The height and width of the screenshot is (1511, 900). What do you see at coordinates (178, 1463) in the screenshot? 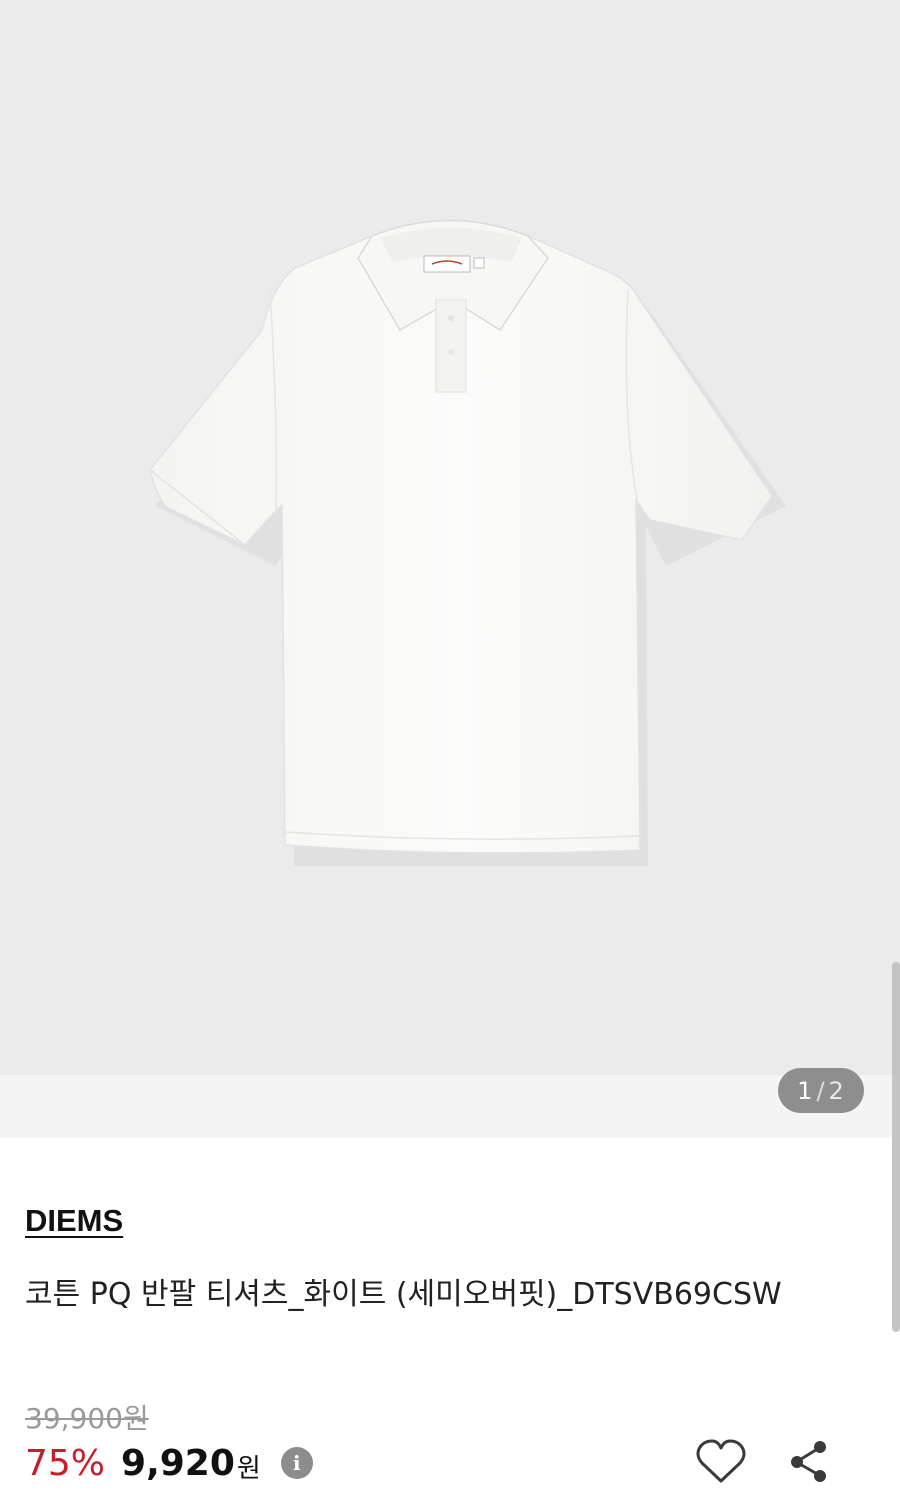
I see `sale-price: 9,920` at bounding box center [178, 1463].